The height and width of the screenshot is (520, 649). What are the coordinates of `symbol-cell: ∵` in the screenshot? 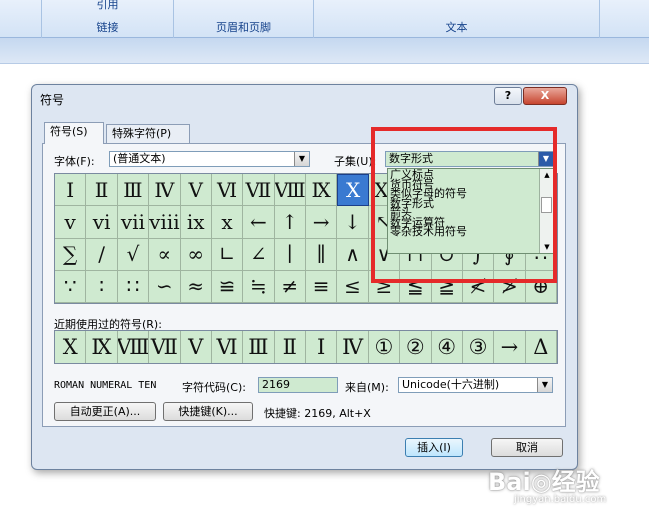 It's located at (71, 286).